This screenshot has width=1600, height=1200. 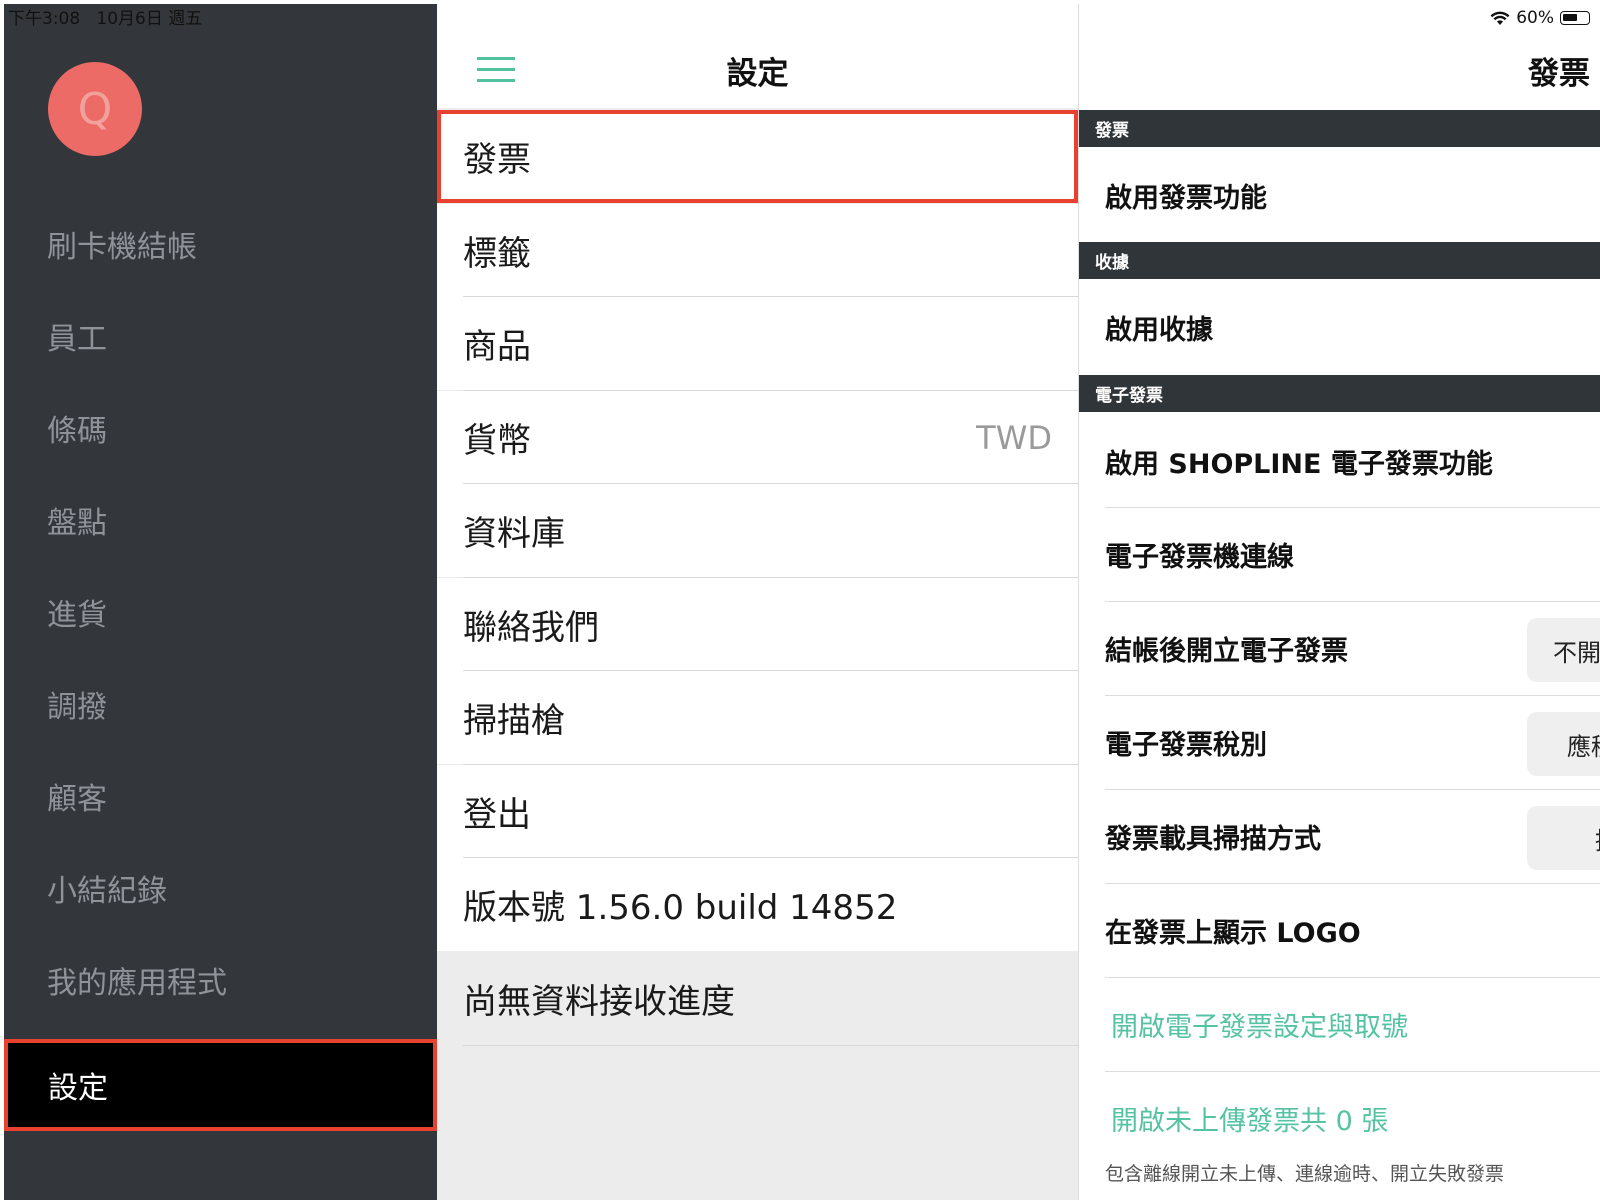 What do you see at coordinates (220, 888) in the screenshot?
I see `sidebar-item-shift-records: 小結紀錄` at bounding box center [220, 888].